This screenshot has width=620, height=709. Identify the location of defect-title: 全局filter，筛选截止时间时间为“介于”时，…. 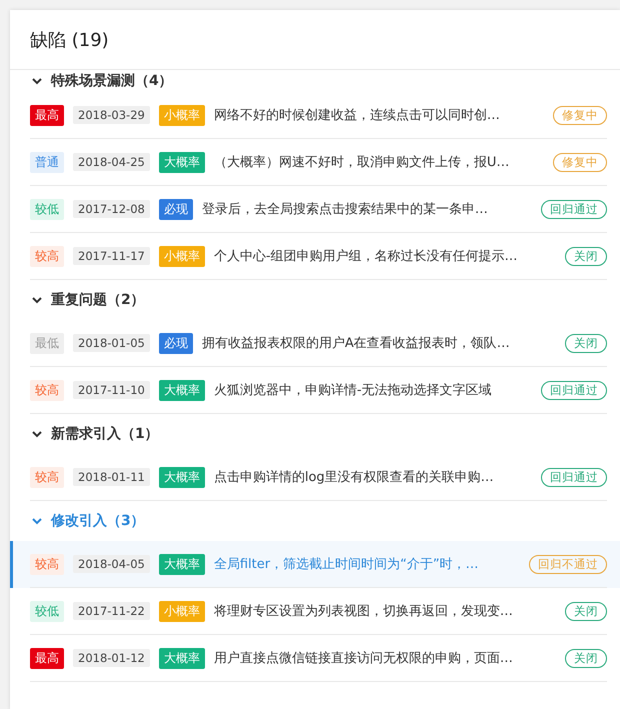
(347, 564).